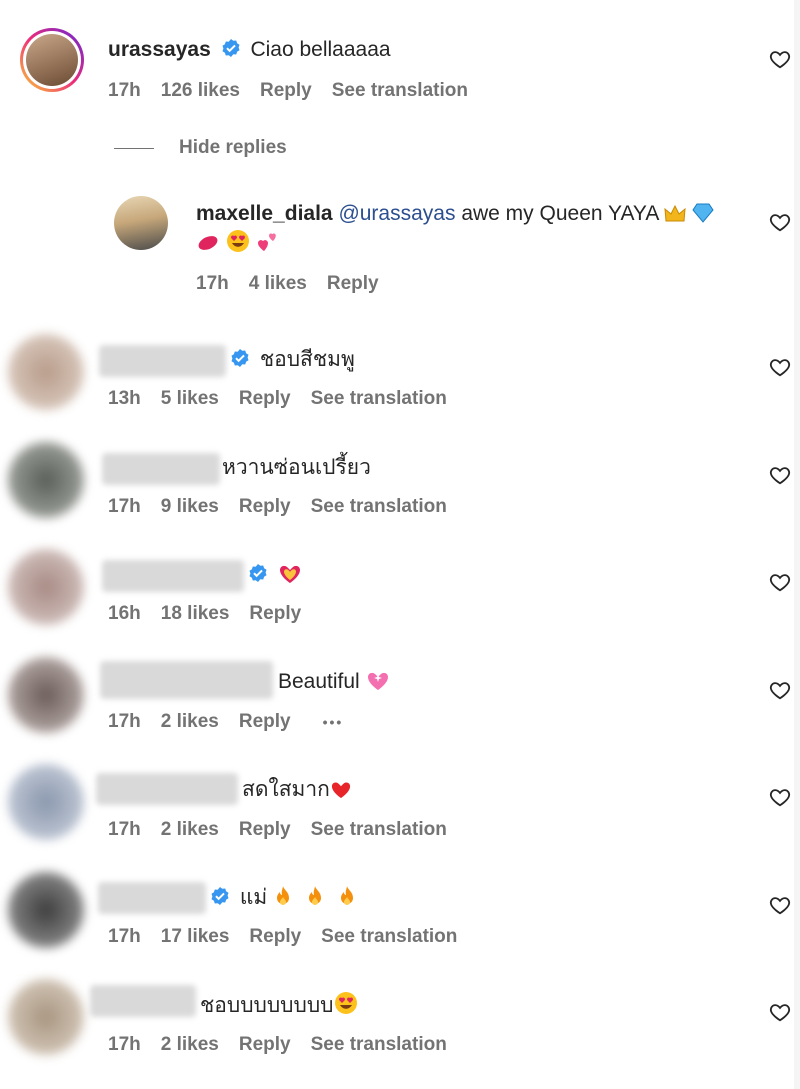 The image size is (800, 1089). Describe the element at coordinates (190, 506) in the screenshot. I see `likes-count: 9 likes` at that location.